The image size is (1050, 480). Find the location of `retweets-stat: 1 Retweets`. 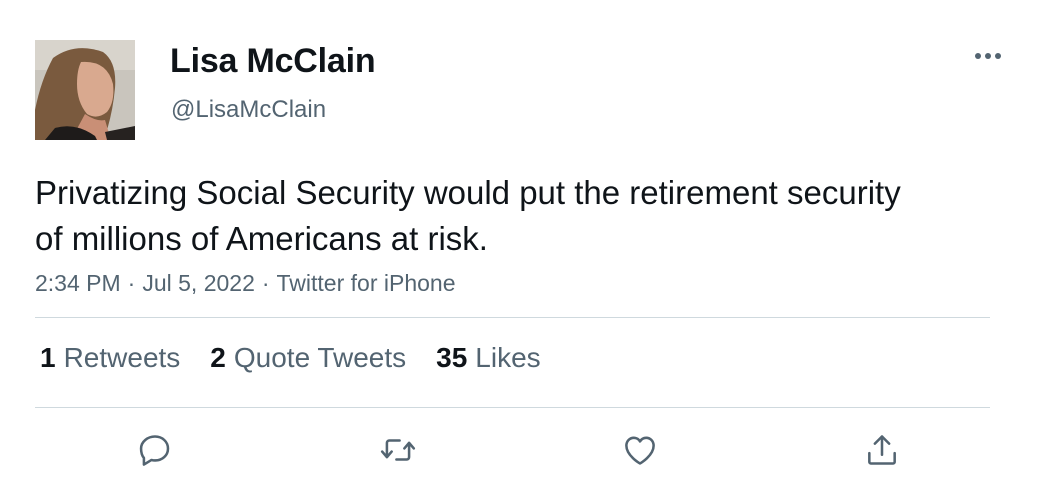

retweets-stat: 1 Retweets is located at coordinates (110, 358).